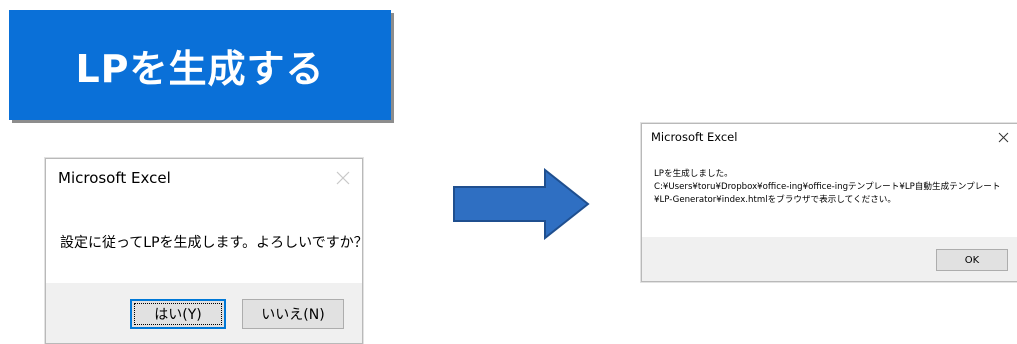 This screenshot has width=1017, height=344. I want to click on confirm-dialog-footer: はい(Y) いいえ(N), so click(204, 313).